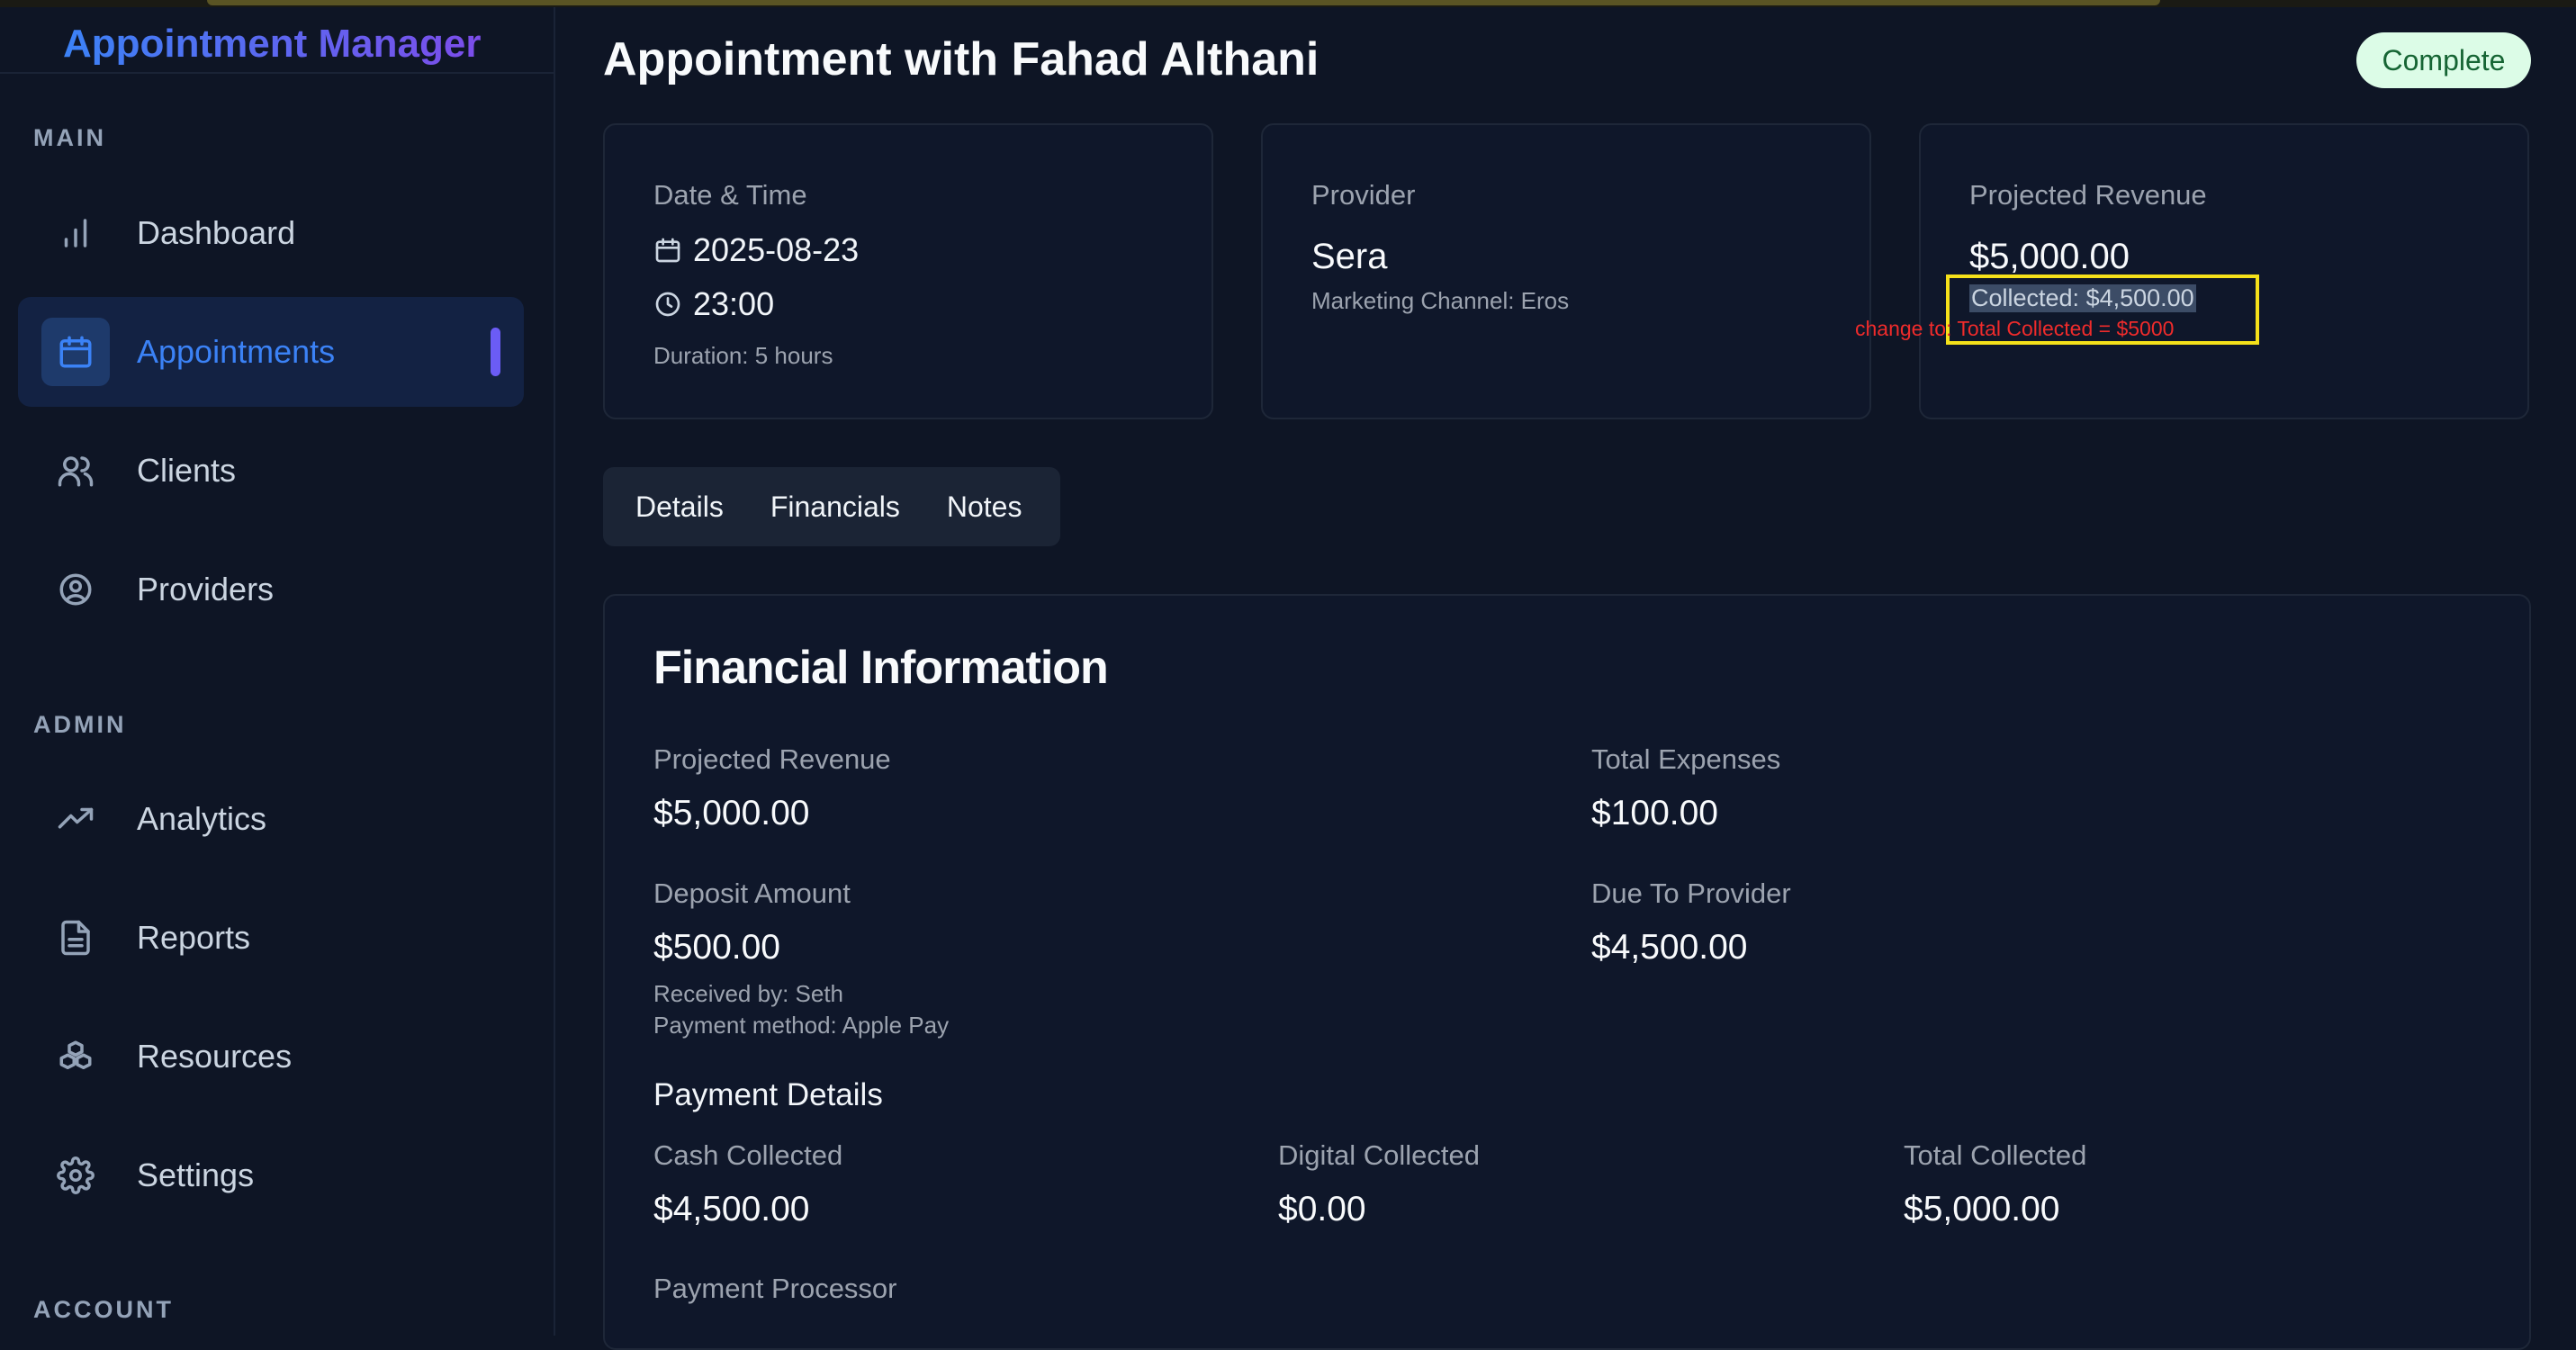 Image resolution: width=2576 pixels, height=1350 pixels. I want to click on section-title-admin: ADMIN, so click(80, 724).